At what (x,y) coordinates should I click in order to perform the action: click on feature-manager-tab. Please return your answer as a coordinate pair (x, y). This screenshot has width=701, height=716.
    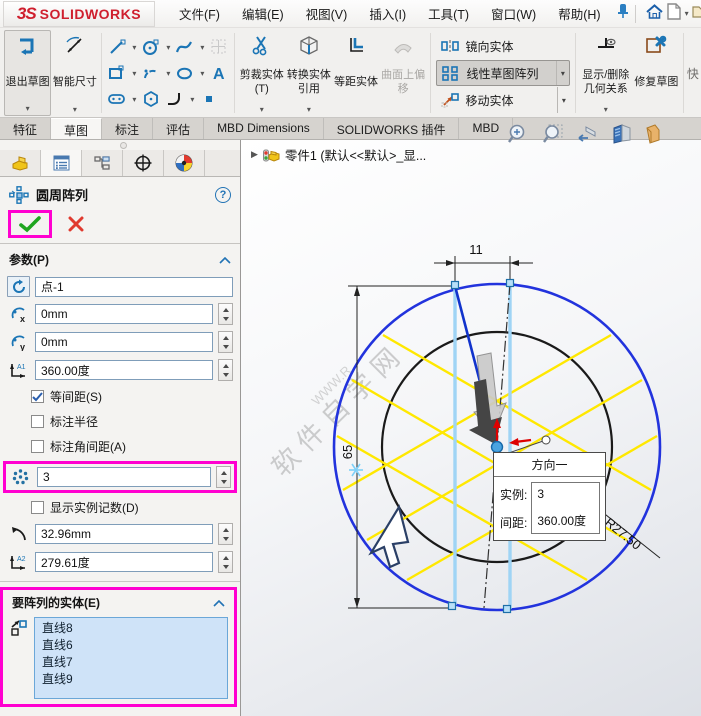
    Looking at the image, I should click on (20, 163).